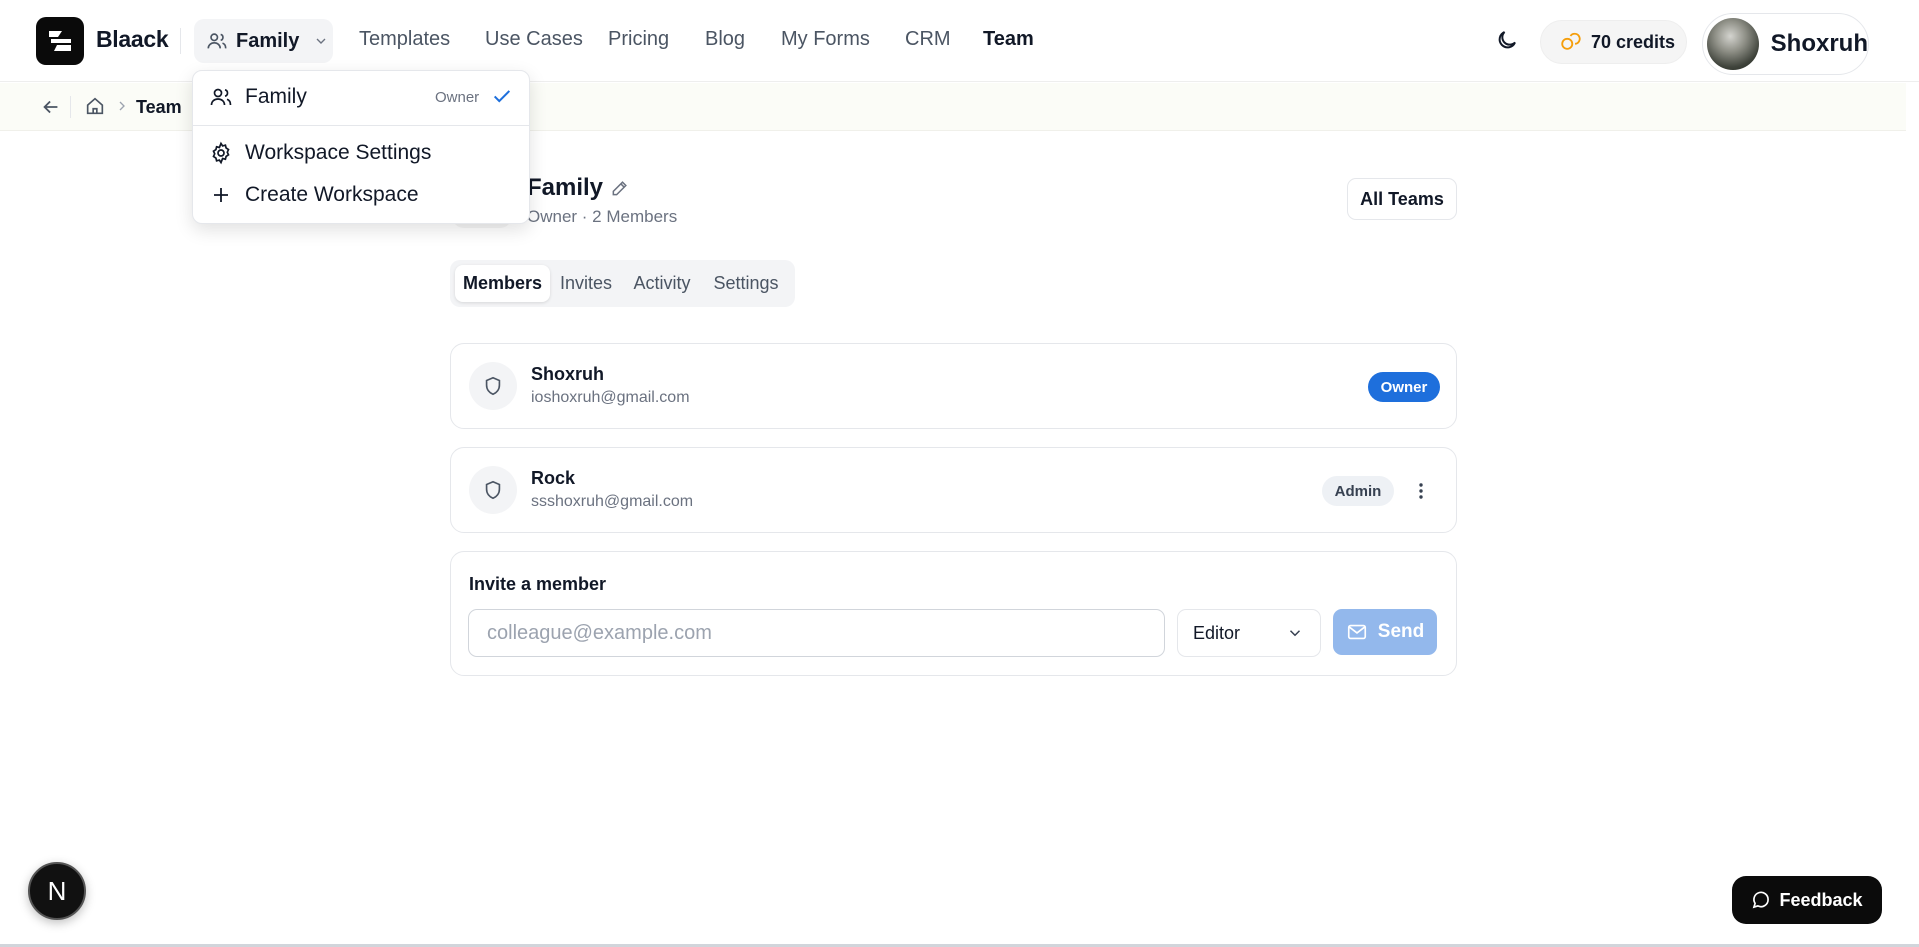 The height and width of the screenshot is (947, 1919). Describe the element at coordinates (221, 153) in the screenshot. I see `gear-icon` at that location.